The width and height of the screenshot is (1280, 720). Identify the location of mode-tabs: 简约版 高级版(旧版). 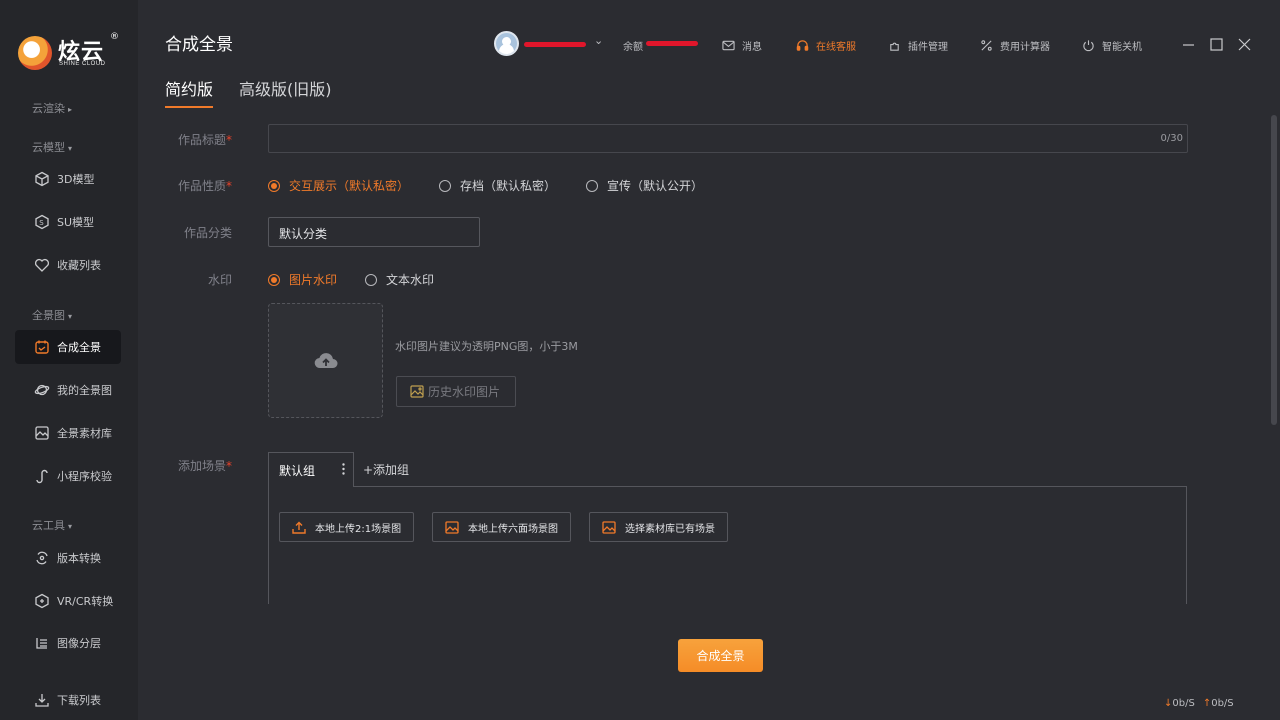
(248, 92).